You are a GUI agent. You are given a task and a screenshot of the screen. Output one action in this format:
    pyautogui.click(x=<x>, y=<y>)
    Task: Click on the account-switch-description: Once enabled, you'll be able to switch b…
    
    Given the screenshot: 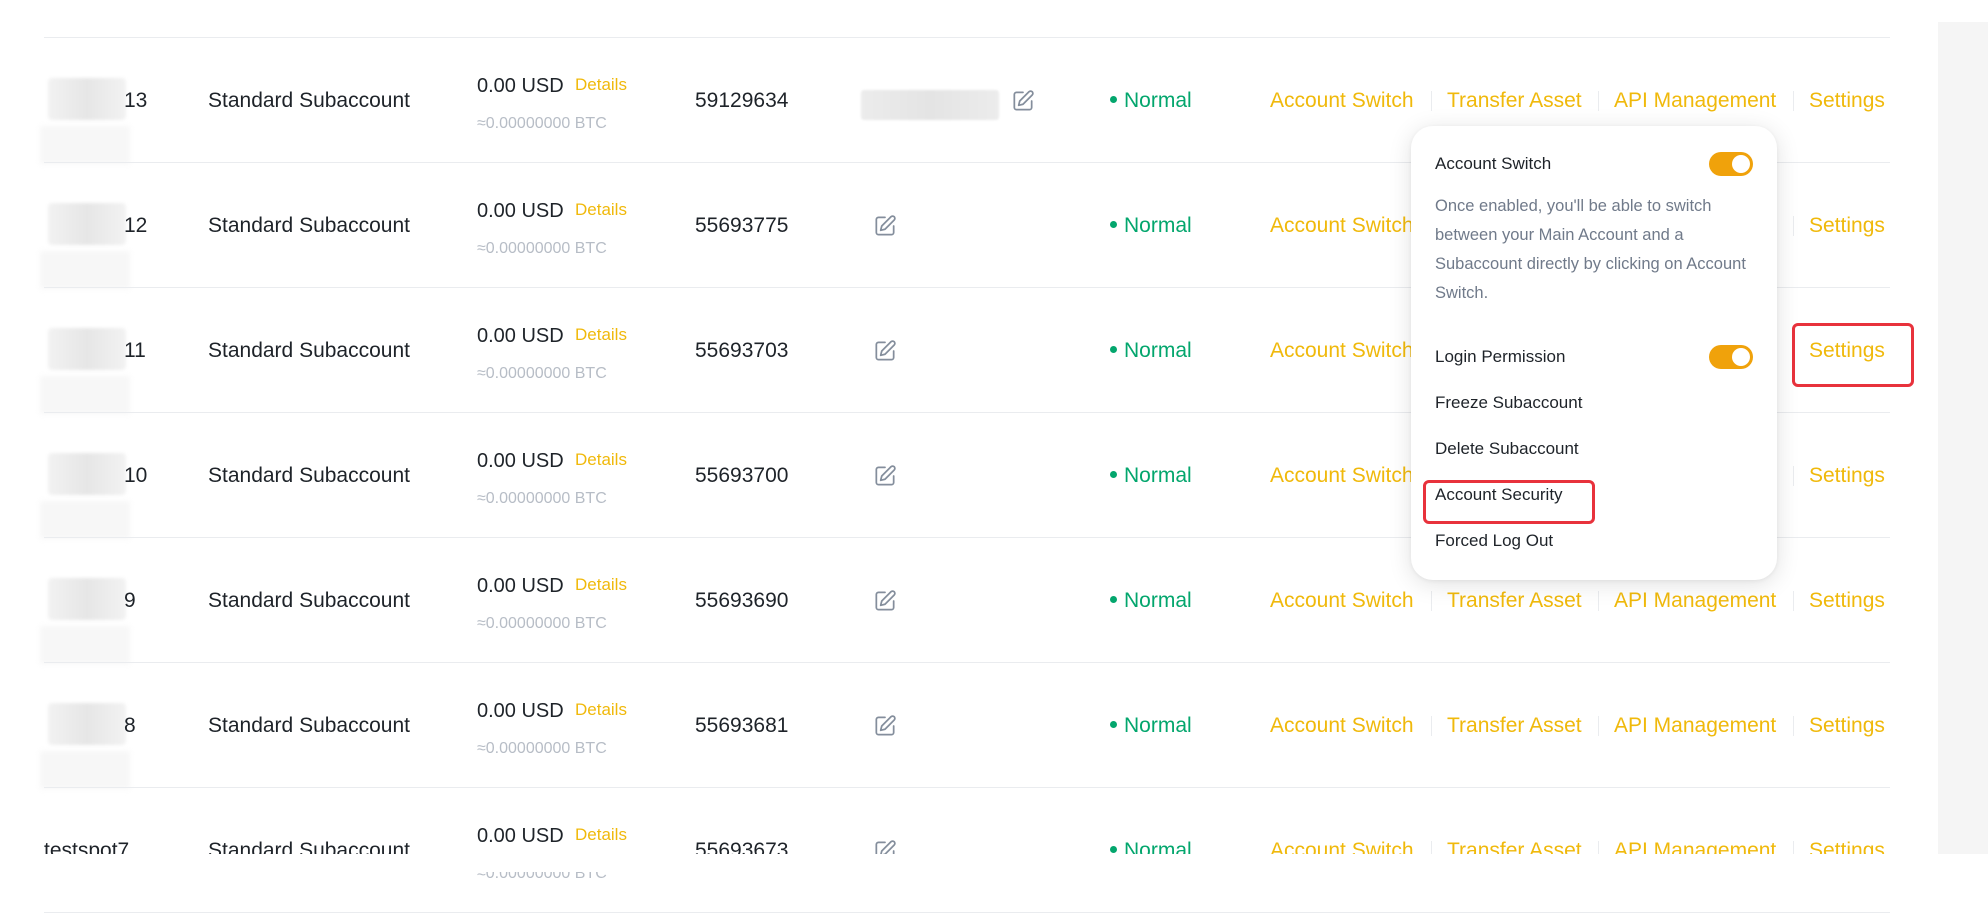 What is the action you would take?
    pyautogui.click(x=1590, y=249)
    